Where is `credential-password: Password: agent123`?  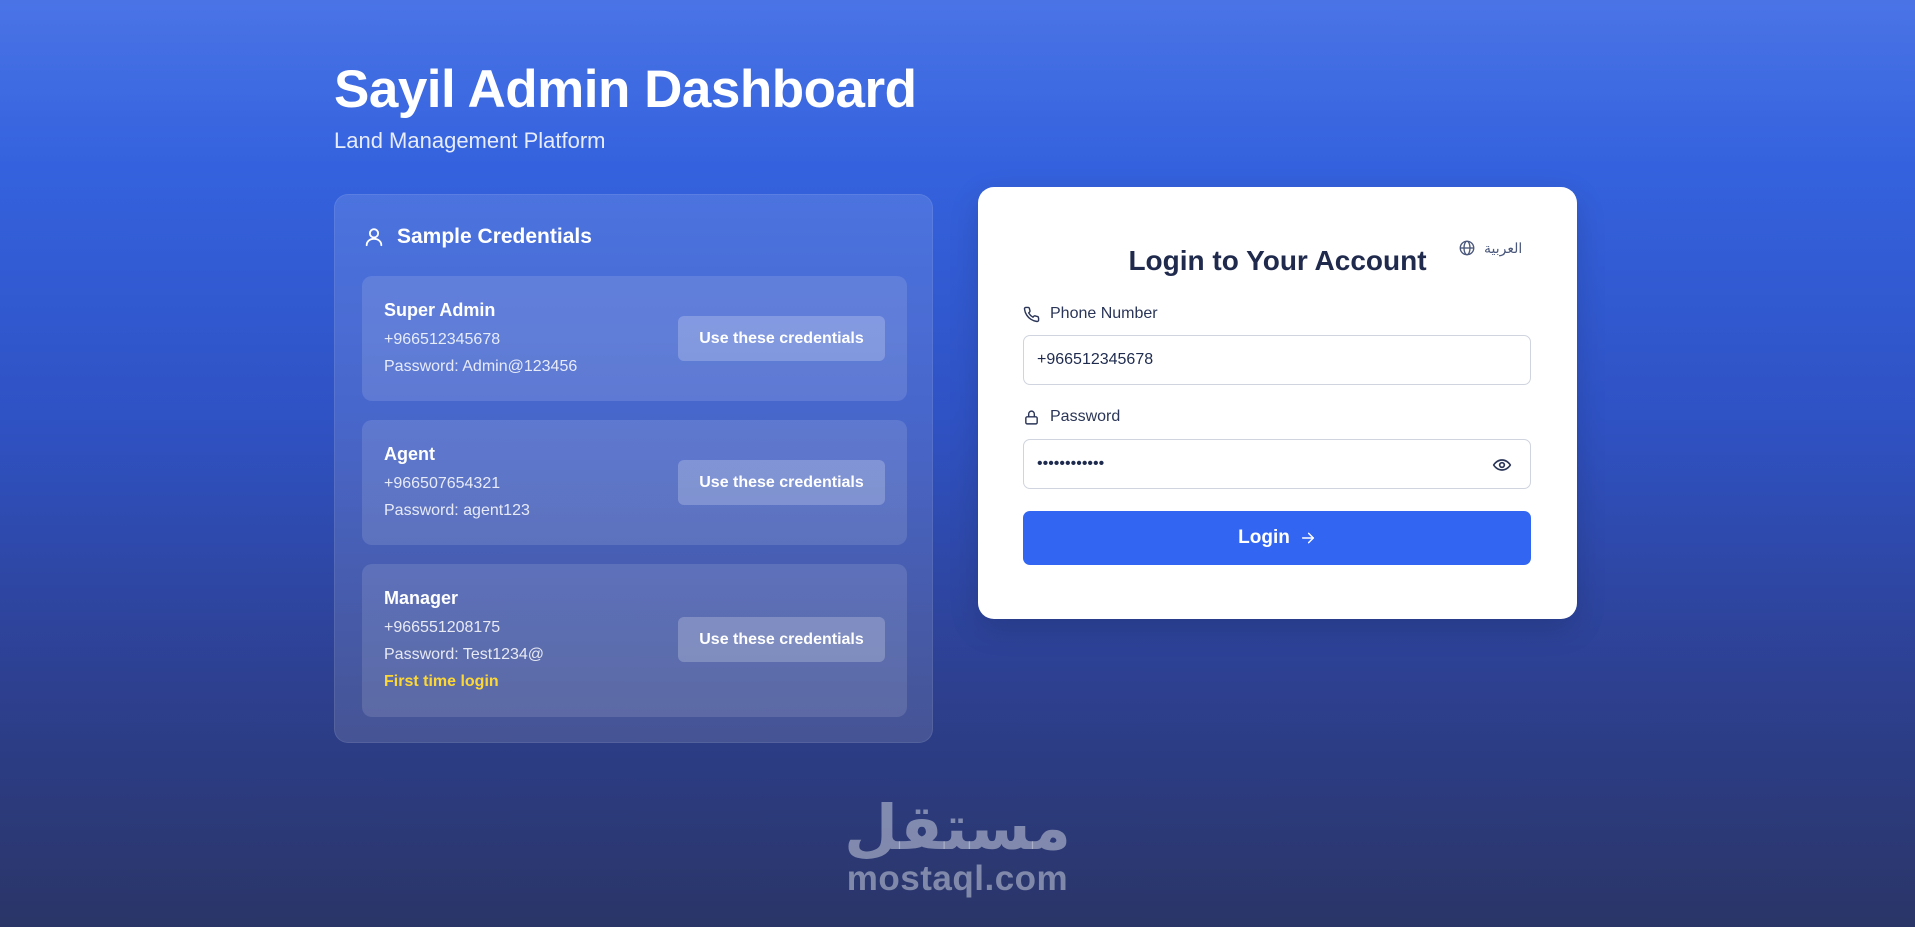
credential-password: Password: agent123 is located at coordinates (457, 510).